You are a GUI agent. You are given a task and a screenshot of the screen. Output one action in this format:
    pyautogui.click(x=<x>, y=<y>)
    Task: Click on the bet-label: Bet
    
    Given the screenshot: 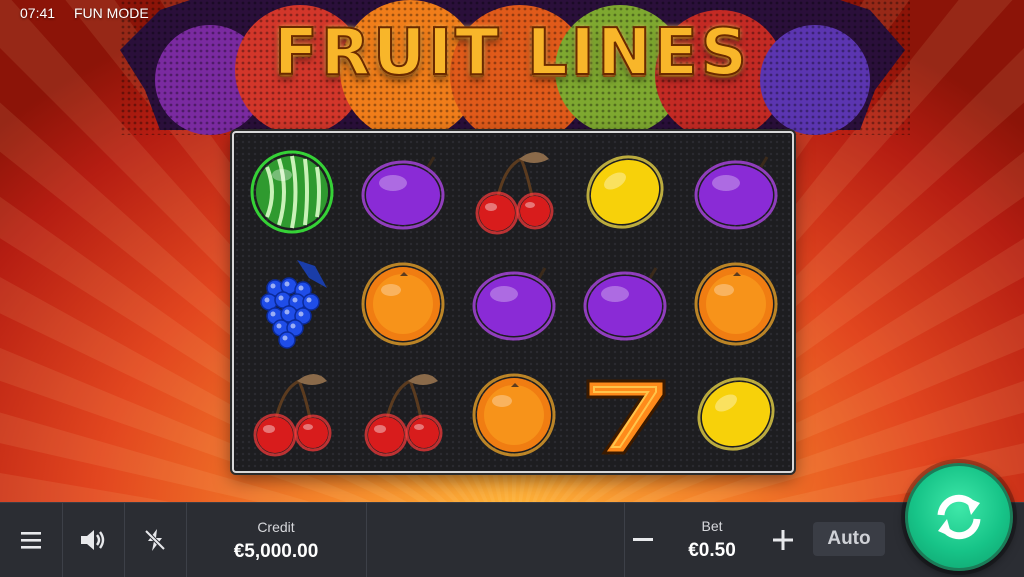 What is the action you would take?
    pyautogui.click(x=712, y=526)
    